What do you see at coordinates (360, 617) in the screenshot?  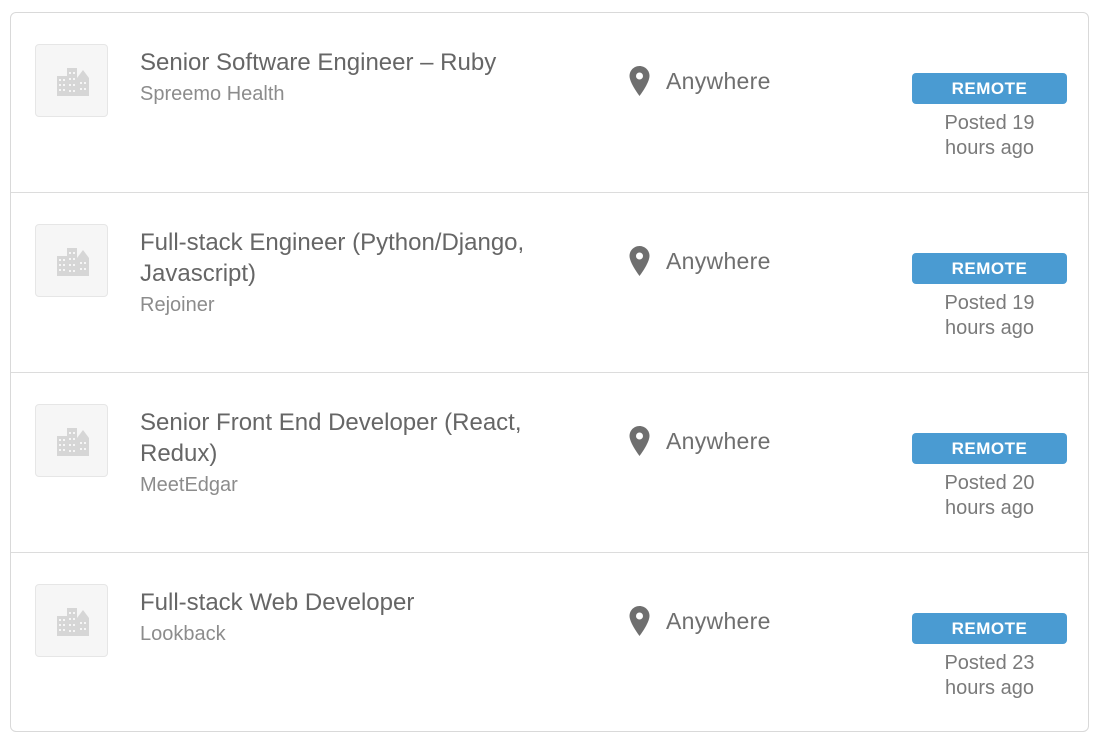 I see `job-title: Full-stack Web Developer Lookback` at bounding box center [360, 617].